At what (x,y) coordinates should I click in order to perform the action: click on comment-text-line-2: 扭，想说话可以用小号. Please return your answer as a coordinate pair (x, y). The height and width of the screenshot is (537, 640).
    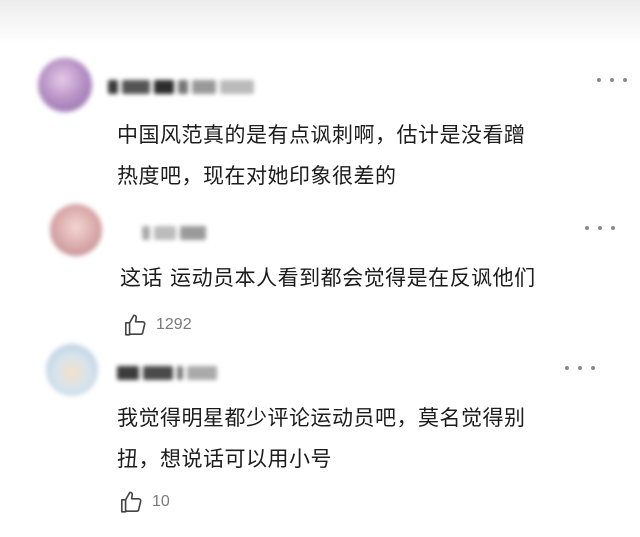
    Looking at the image, I should click on (224, 459).